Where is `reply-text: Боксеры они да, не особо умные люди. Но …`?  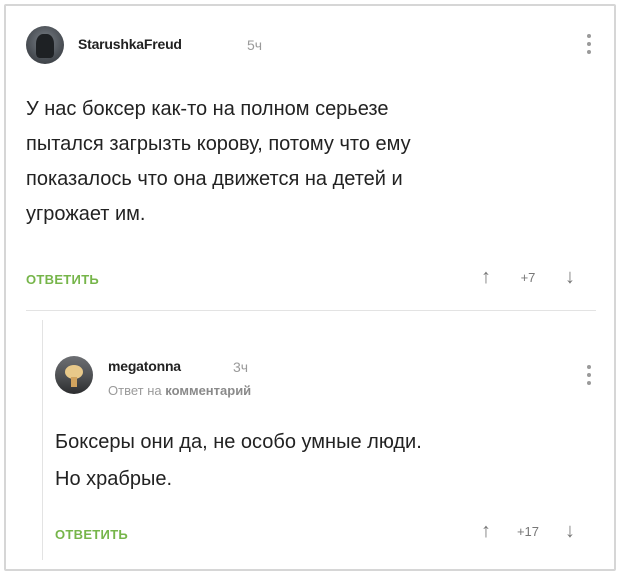
reply-text: Боксеры они да, не особо умные люди. Но … is located at coordinates (238, 460).